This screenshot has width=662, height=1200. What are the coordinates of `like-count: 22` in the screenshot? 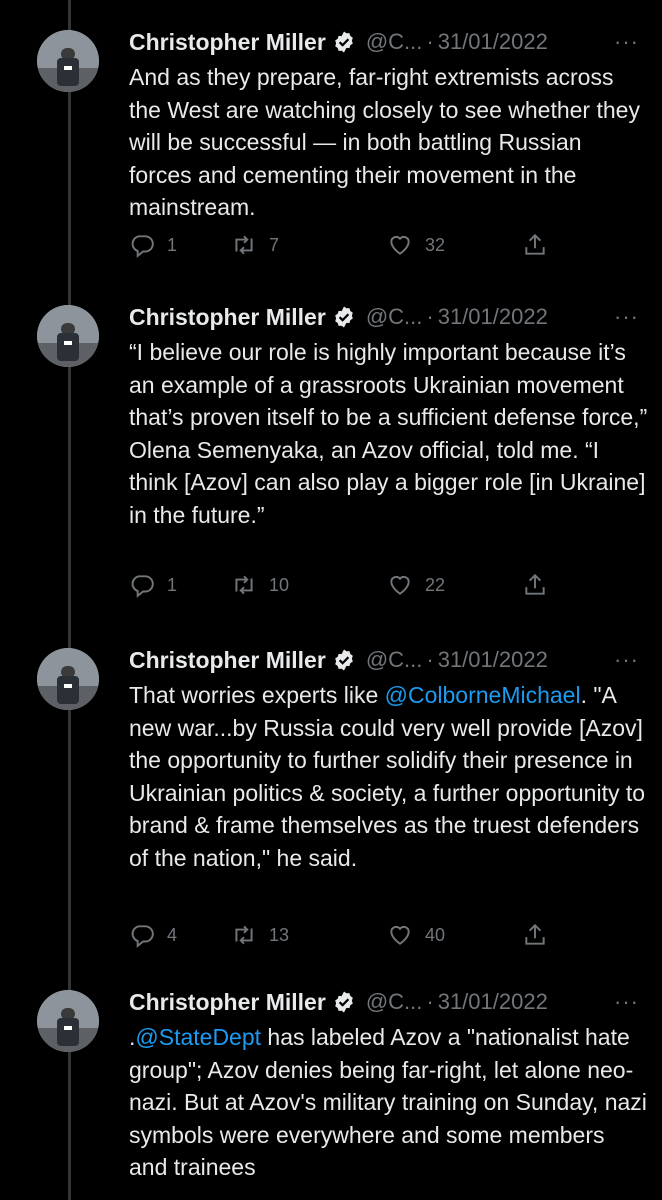 It's located at (435, 584).